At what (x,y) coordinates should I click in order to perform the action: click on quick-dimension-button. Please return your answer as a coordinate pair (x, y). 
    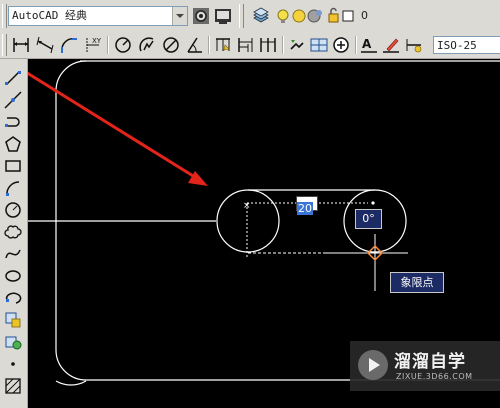
    Looking at the image, I should click on (223, 45).